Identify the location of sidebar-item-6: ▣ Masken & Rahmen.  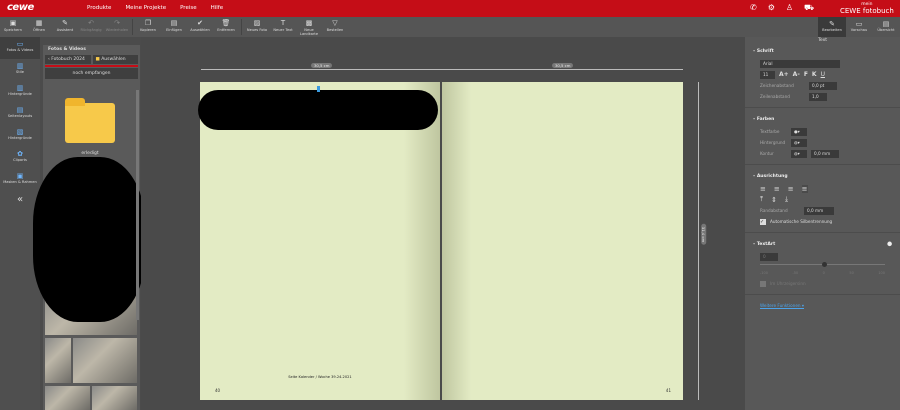
(20, 180).